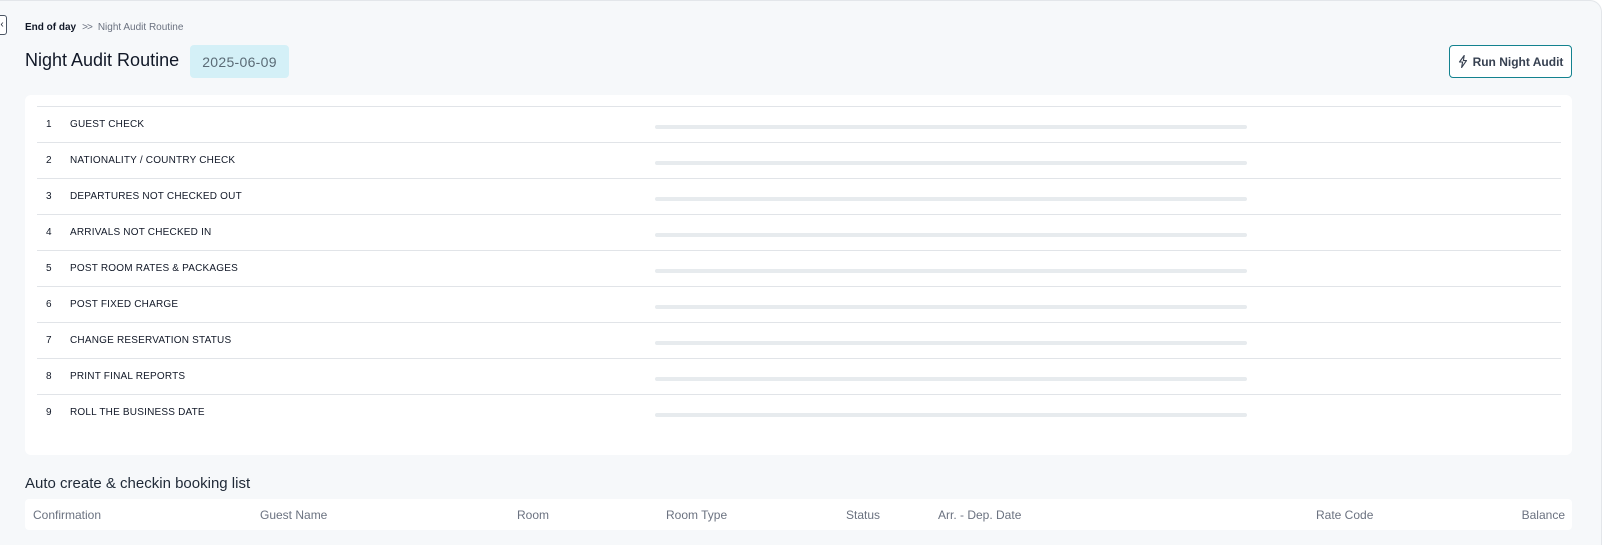 Image resolution: width=1607 pixels, height=545 pixels. I want to click on audit-step-row: 1 GUEST CHECK, so click(799, 125).